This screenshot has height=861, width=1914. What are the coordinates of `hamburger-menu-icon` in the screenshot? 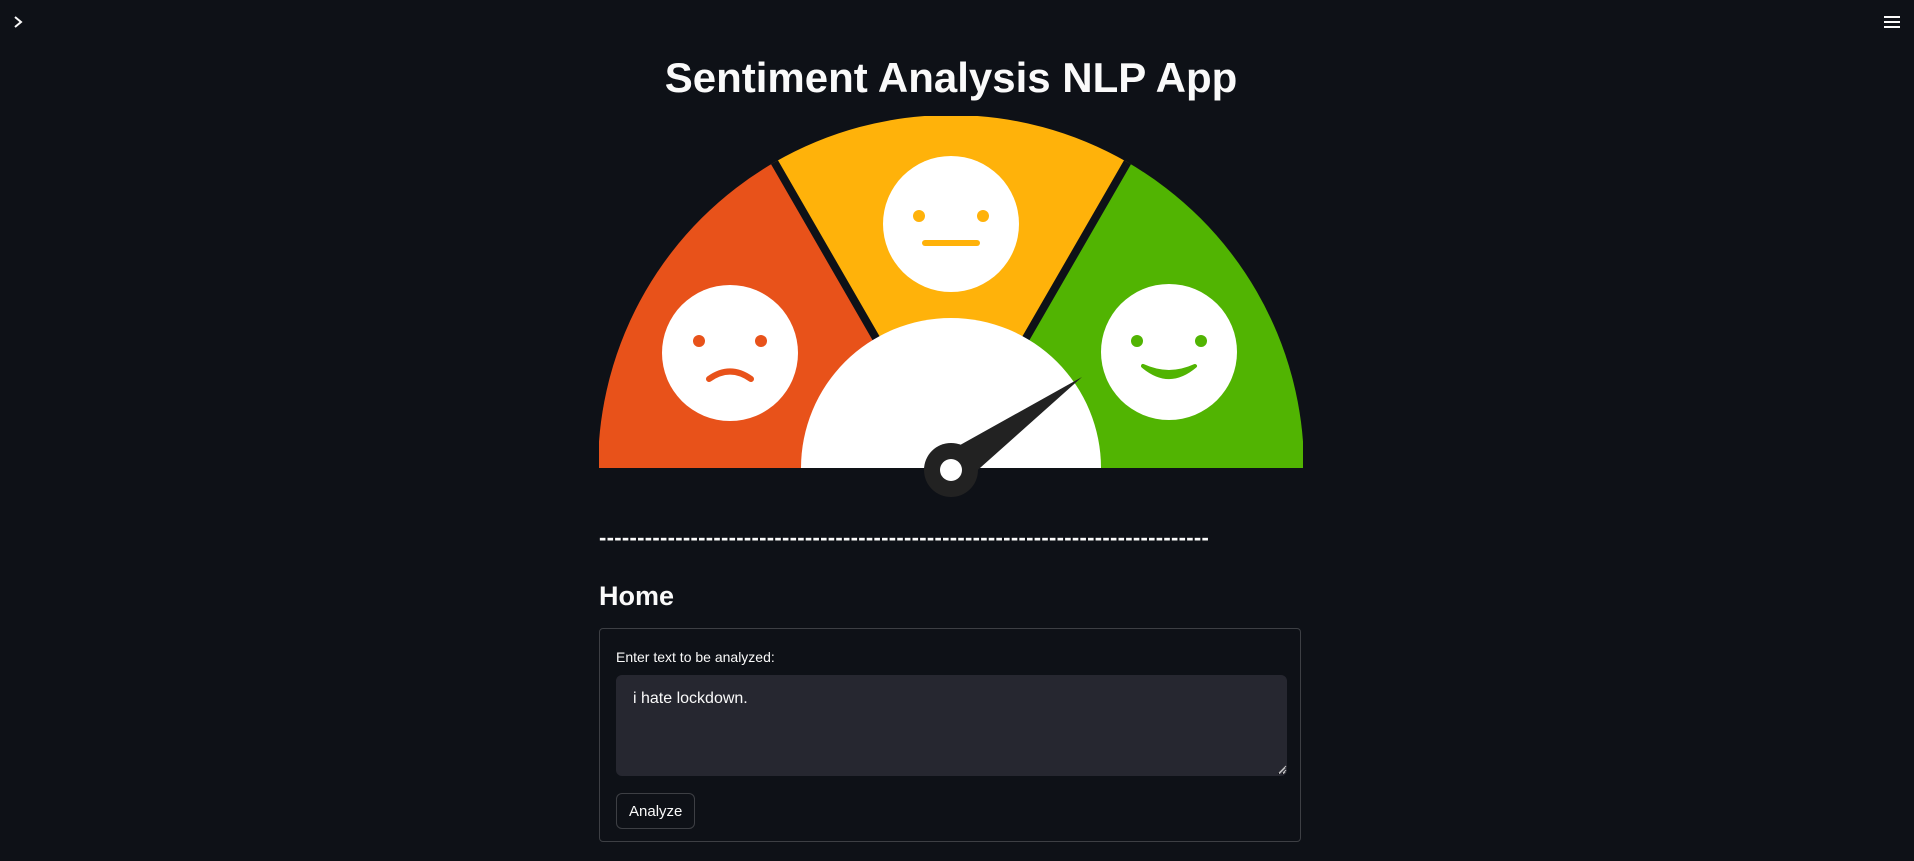 It's located at (1892, 22).